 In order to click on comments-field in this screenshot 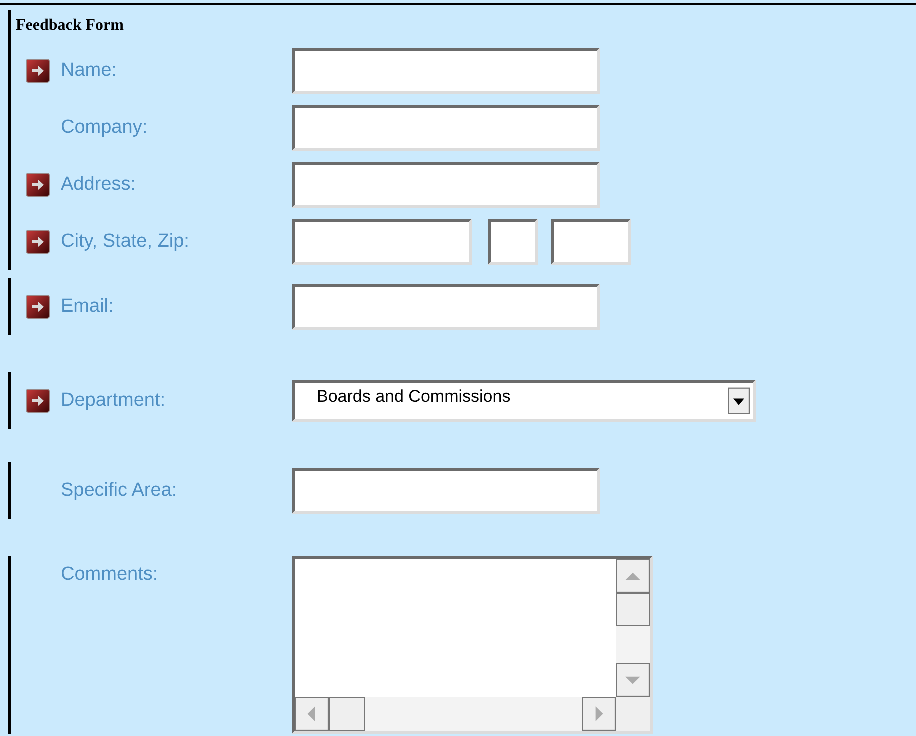, I will do `click(472, 645)`.